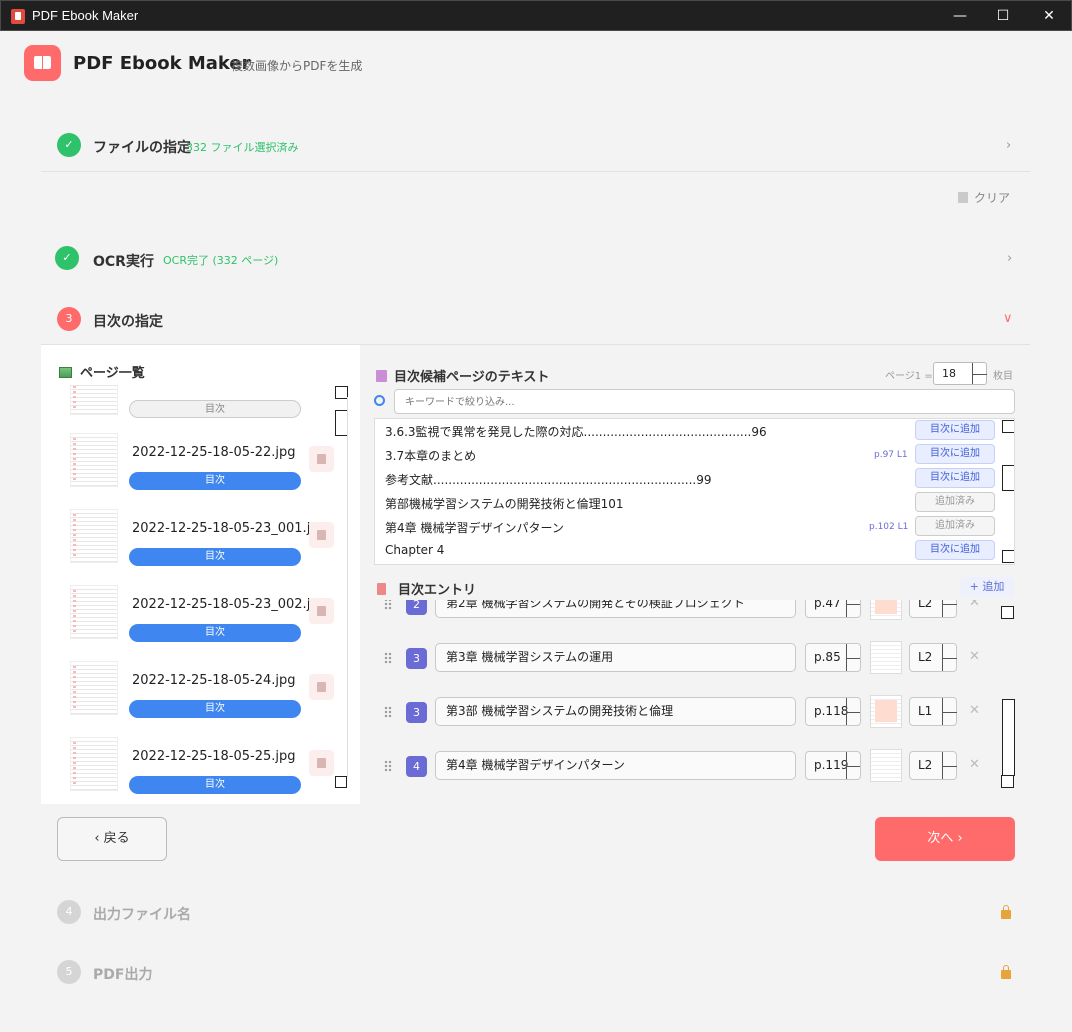 The height and width of the screenshot is (1032, 1072). I want to click on list-item: 2022-12-25-18-05-23_001.jpg 目次, so click(193, 547).